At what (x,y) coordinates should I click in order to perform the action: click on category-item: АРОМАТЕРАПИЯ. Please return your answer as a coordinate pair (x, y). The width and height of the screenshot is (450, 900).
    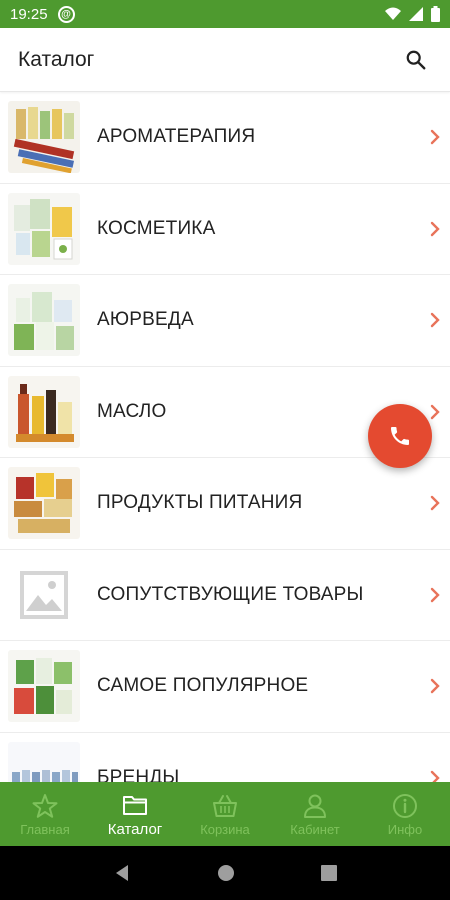
    Looking at the image, I should click on (225, 138).